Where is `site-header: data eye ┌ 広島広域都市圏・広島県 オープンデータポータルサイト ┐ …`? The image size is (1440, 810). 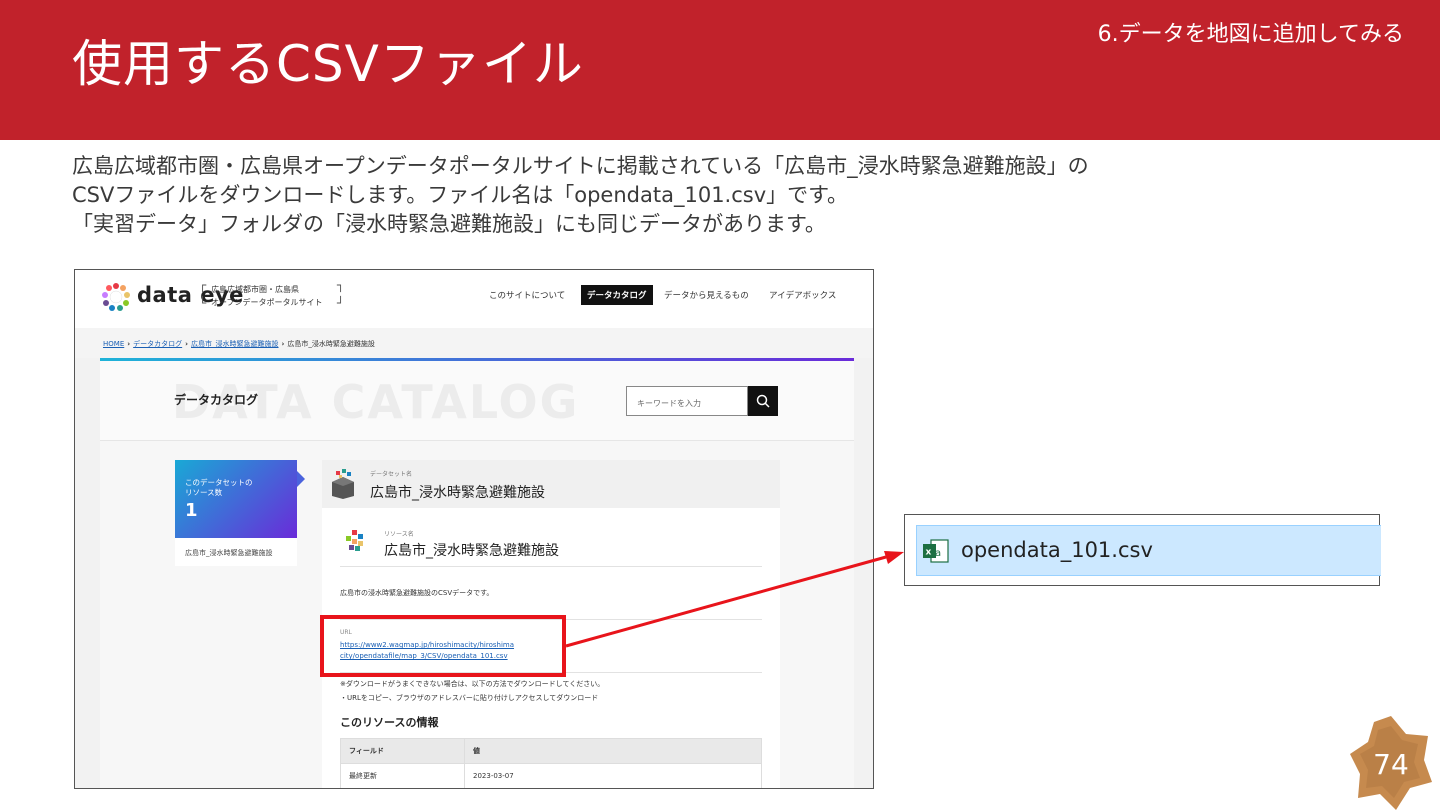 site-header: data eye ┌ 広島広域都市圏・広島県 オープンデータポータルサイト ┐ … is located at coordinates (474, 299).